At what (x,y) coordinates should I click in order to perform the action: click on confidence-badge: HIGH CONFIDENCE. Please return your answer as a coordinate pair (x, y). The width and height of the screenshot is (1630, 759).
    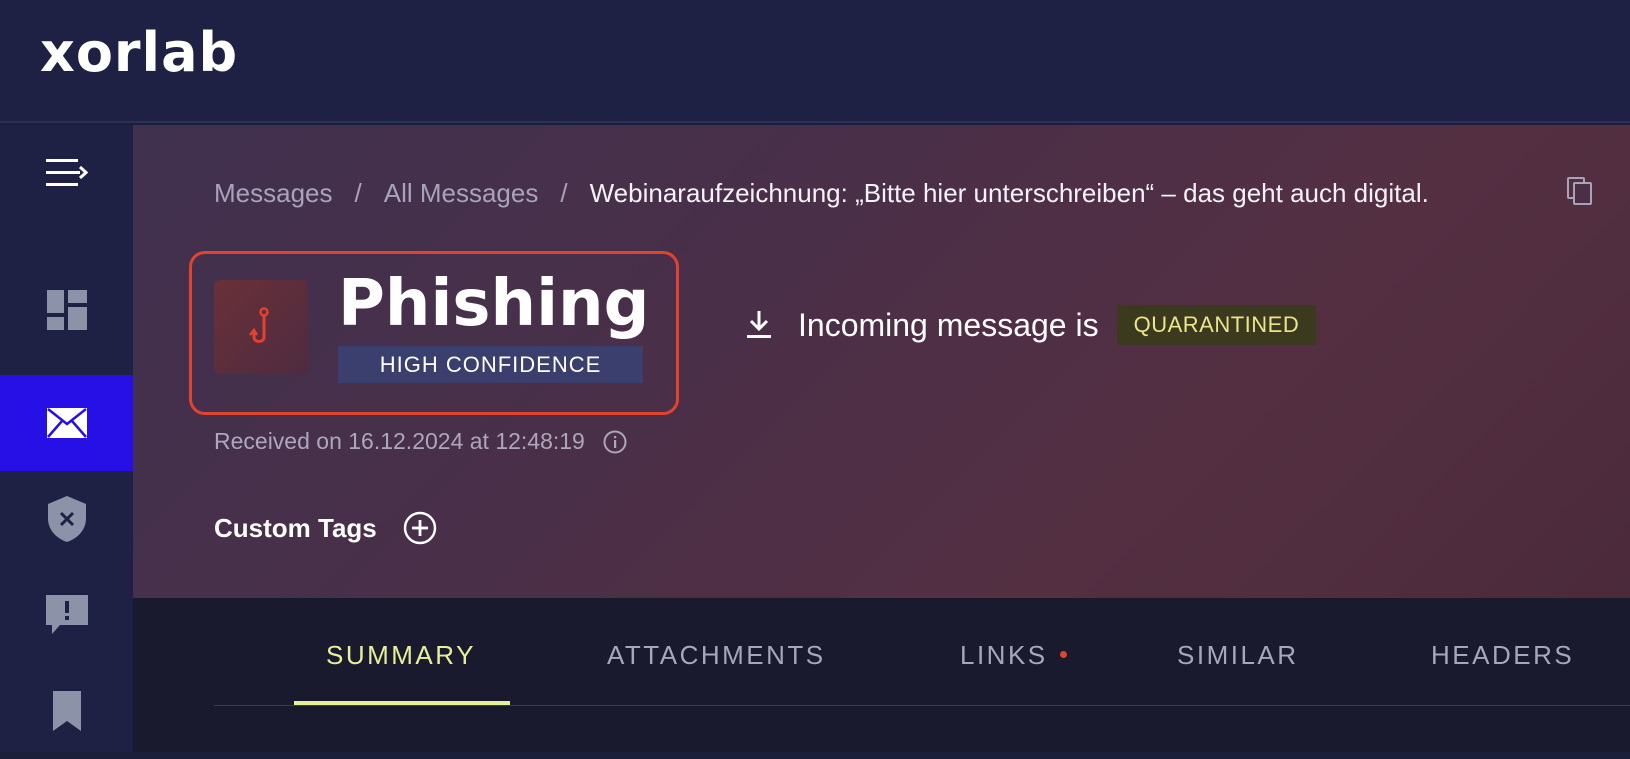
    Looking at the image, I should click on (490, 364).